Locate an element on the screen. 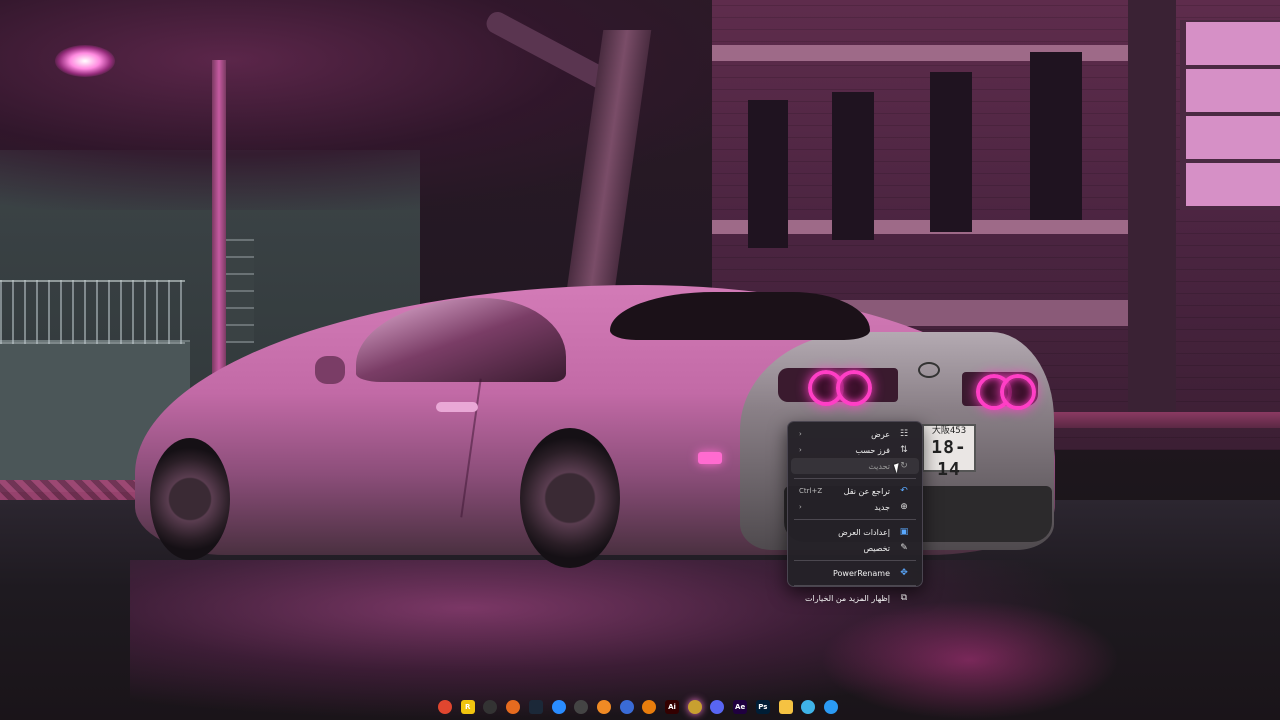 Image resolution: width=1280 pixels, height=720 pixels. menu-item-sort-by: ⇅ فرز حسب › is located at coordinates (855, 450).